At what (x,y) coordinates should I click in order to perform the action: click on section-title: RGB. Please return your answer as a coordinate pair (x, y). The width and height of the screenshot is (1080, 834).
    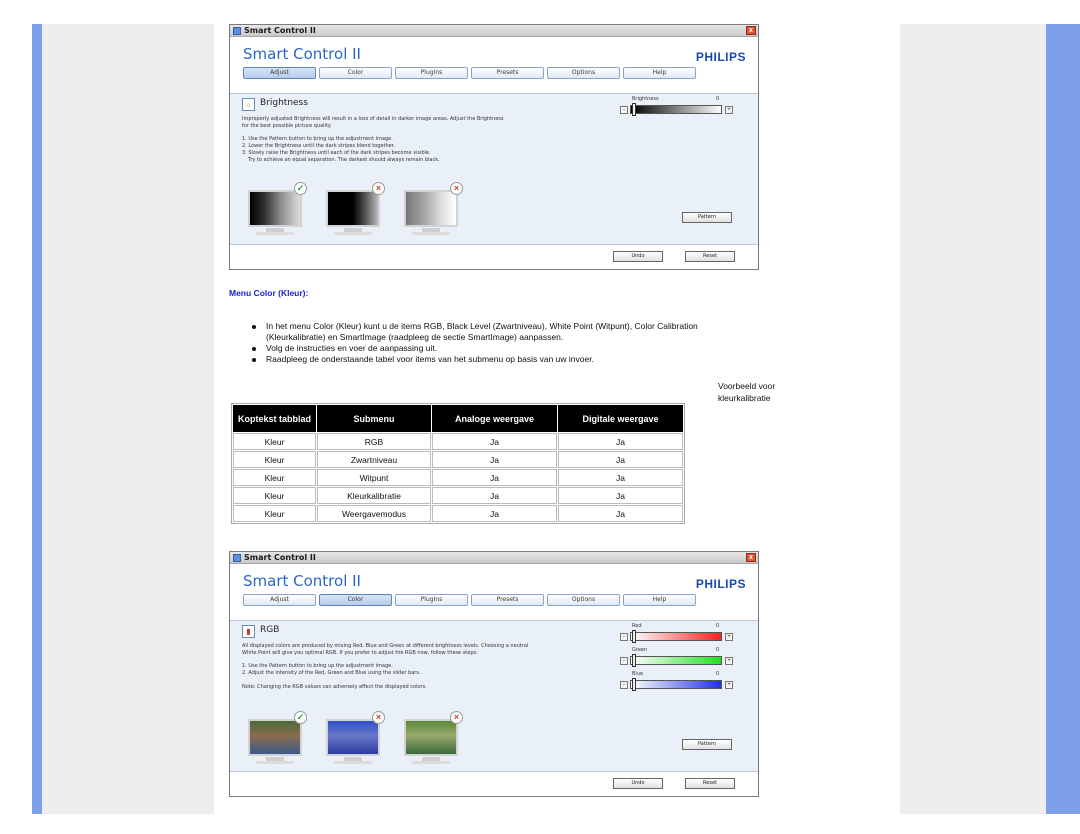
    Looking at the image, I should click on (270, 630).